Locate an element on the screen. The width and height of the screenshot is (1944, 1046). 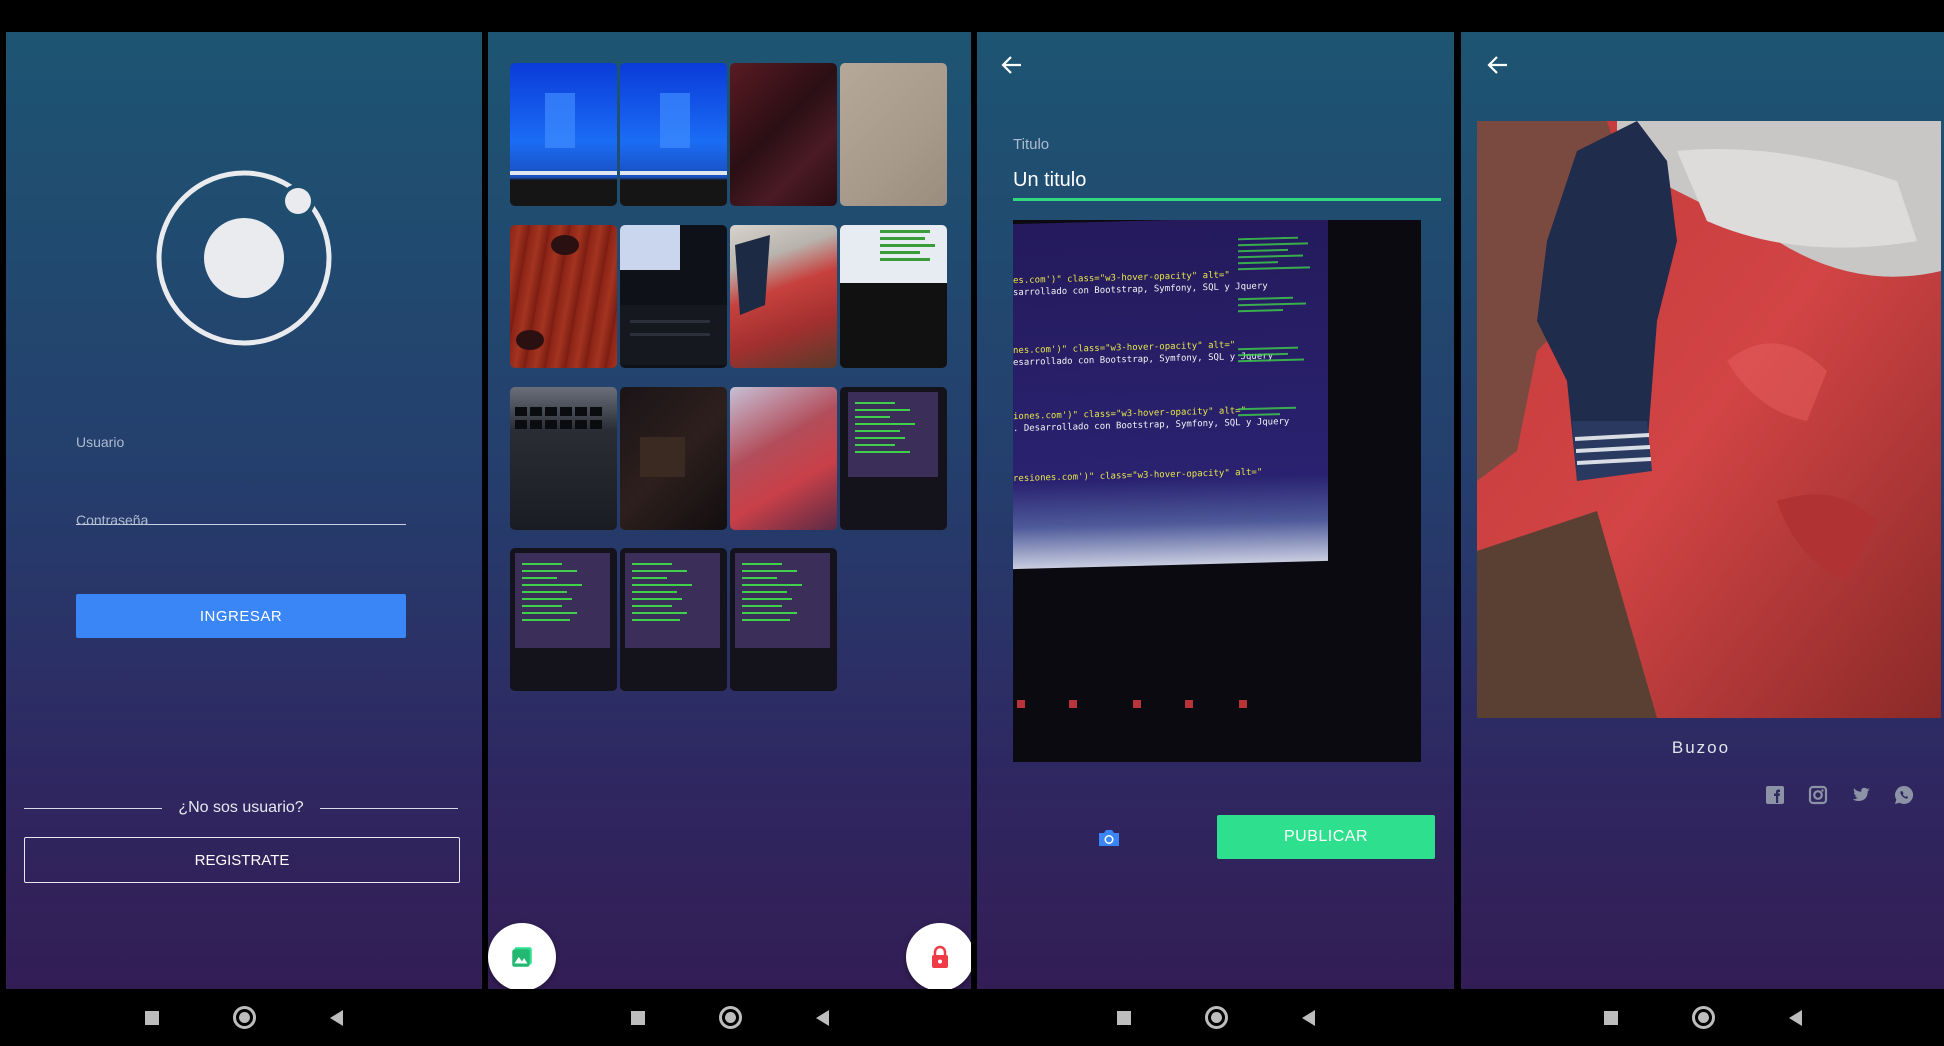
password-label: Contraseña is located at coordinates (112, 520).